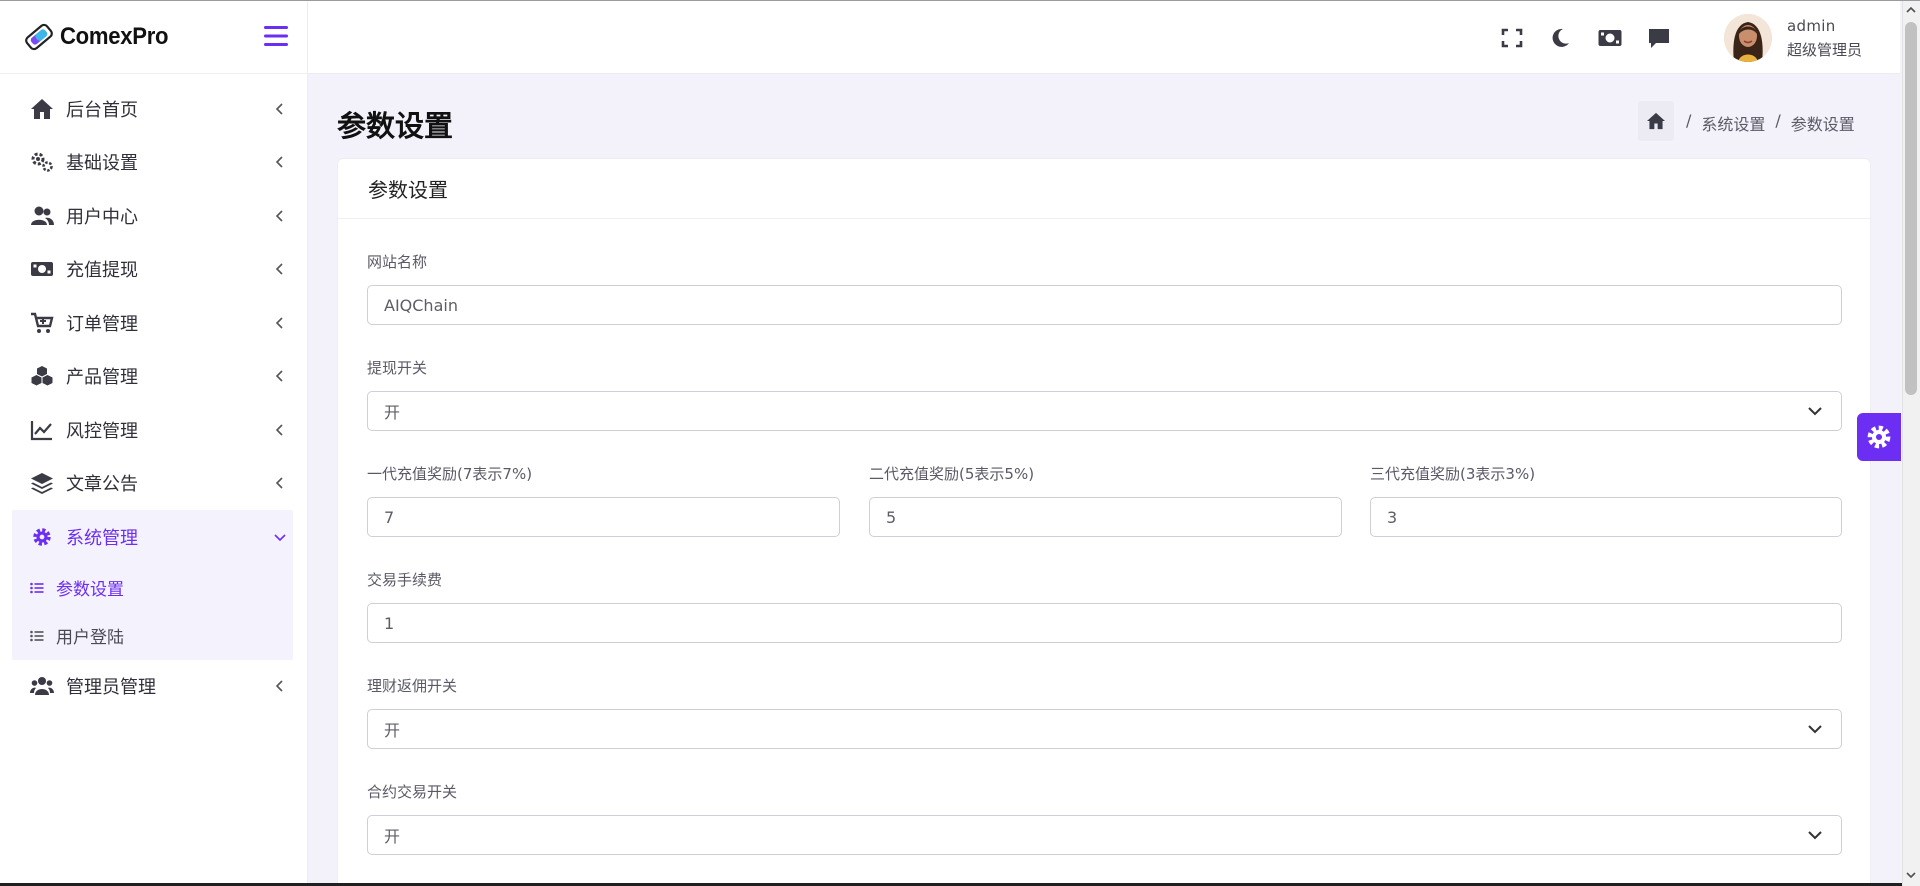  I want to click on hamburger-menu-icon, so click(276, 36).